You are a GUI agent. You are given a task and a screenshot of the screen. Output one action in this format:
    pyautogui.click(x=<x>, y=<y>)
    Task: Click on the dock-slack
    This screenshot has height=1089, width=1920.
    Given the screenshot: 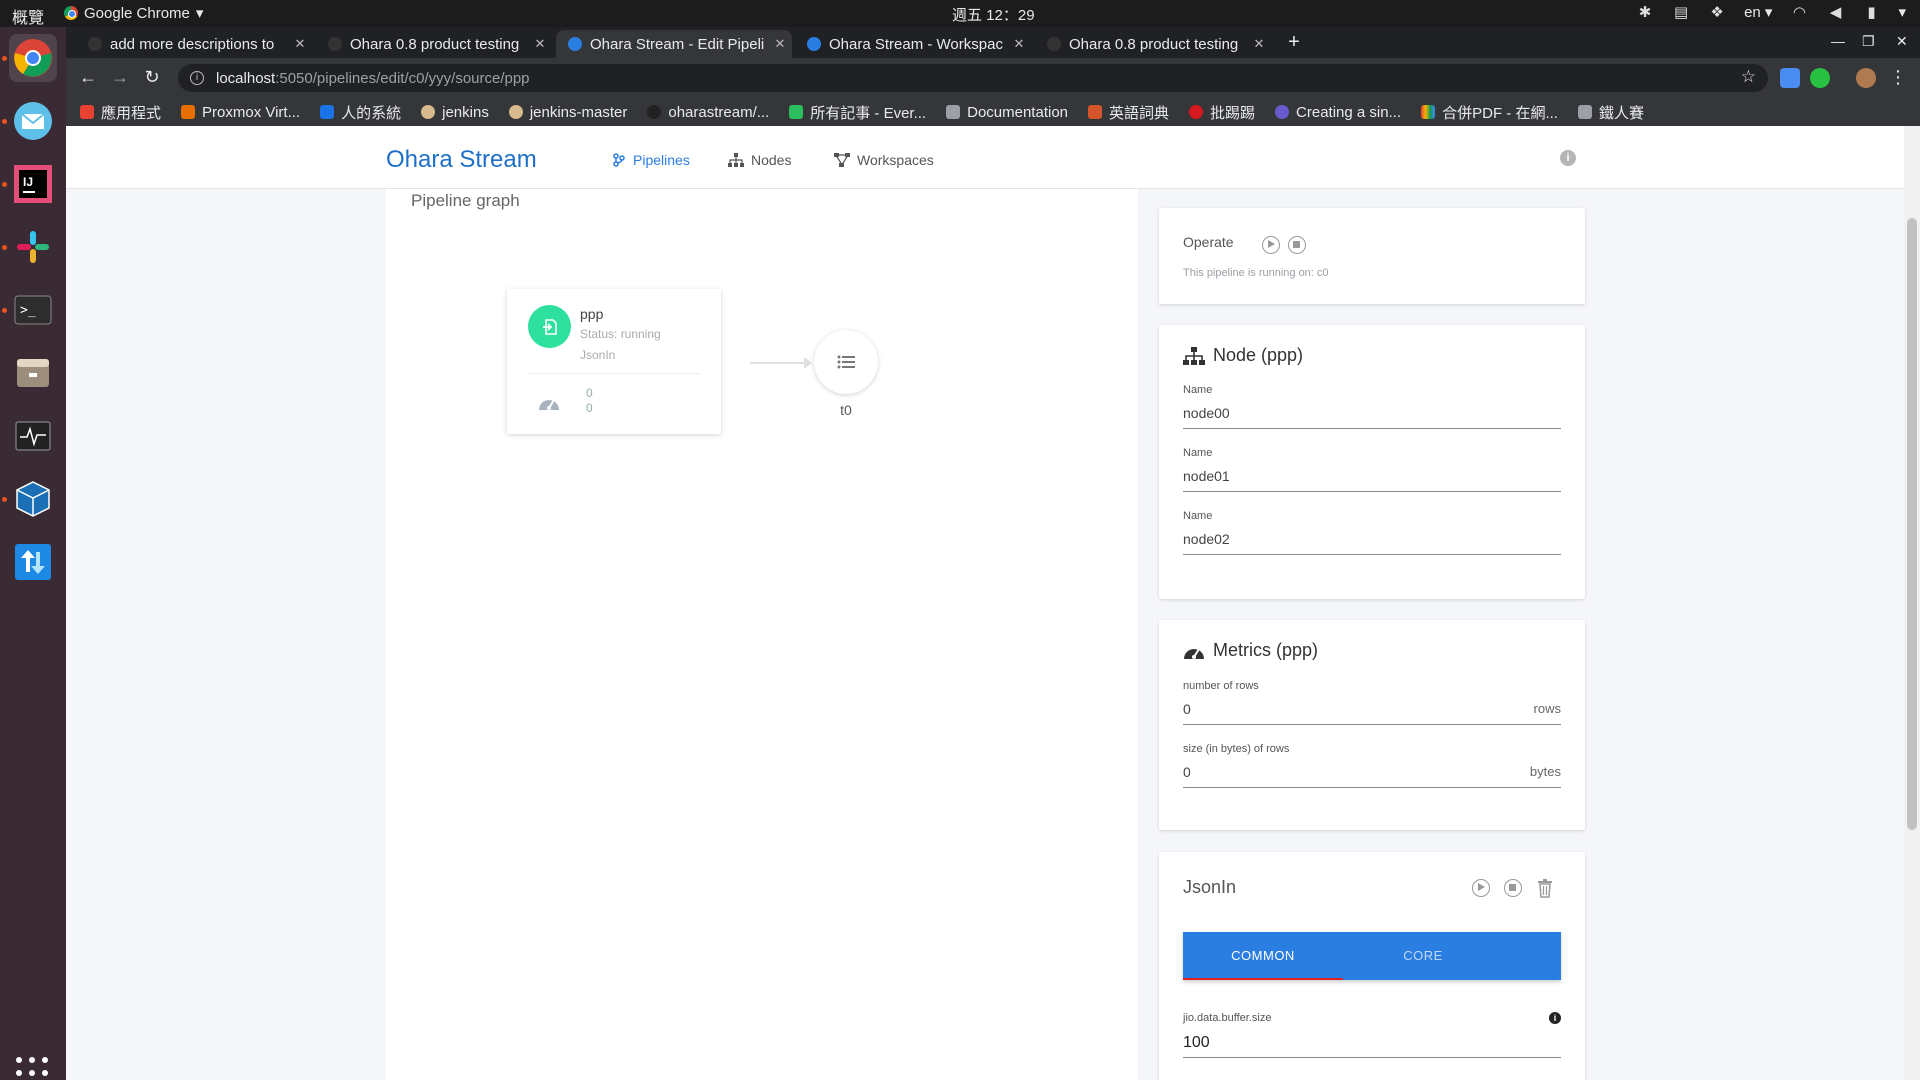 What is the action you would take?
    pyautogui.click(x=33, y=247)
    